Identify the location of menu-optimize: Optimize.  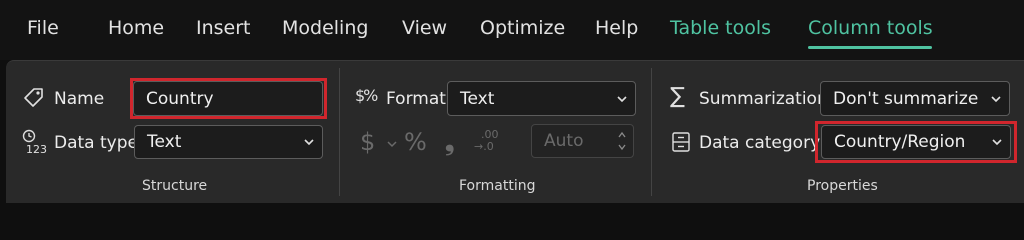
(522, 28).